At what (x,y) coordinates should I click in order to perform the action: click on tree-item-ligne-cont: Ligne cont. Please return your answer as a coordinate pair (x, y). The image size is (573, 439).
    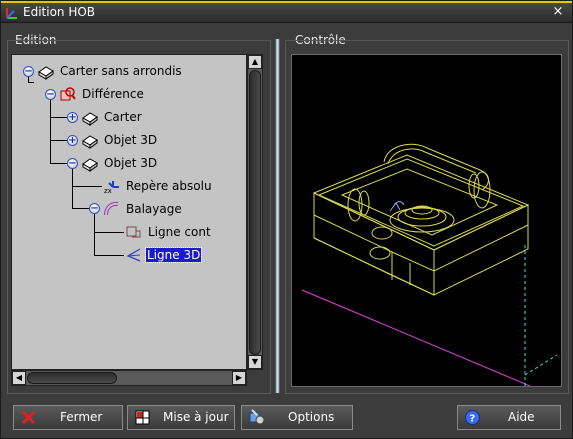
    Looking at the image, I should click on (179, 232).